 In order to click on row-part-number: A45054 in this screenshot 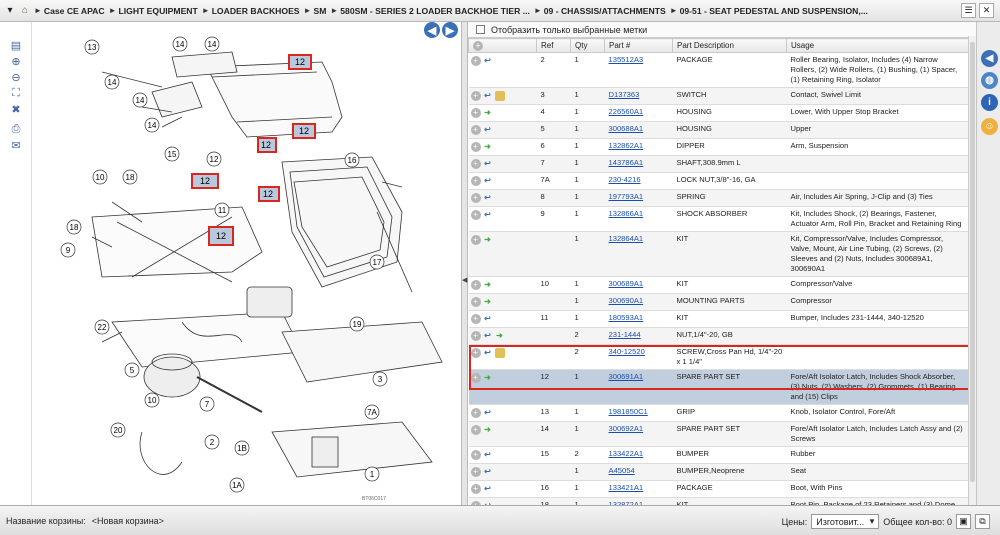, I will do `click(638, 472)`.